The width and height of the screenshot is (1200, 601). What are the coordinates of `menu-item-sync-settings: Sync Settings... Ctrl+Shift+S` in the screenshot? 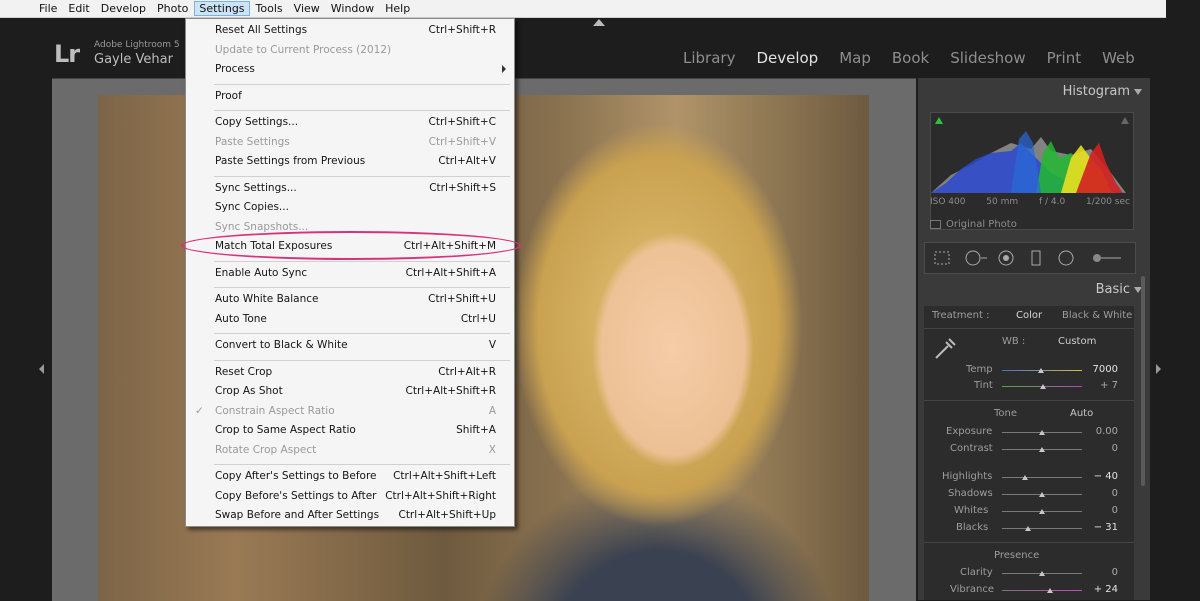 It's located at (350, 189).